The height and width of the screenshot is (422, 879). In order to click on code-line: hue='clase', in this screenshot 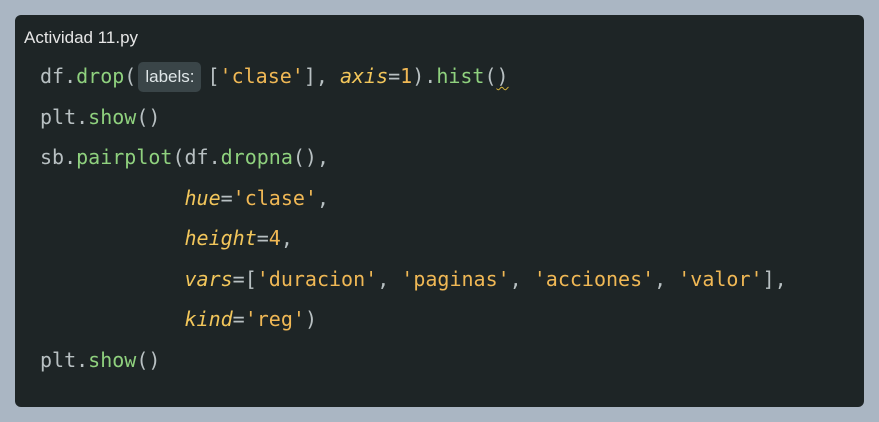, I will do `click(185, 198)`.